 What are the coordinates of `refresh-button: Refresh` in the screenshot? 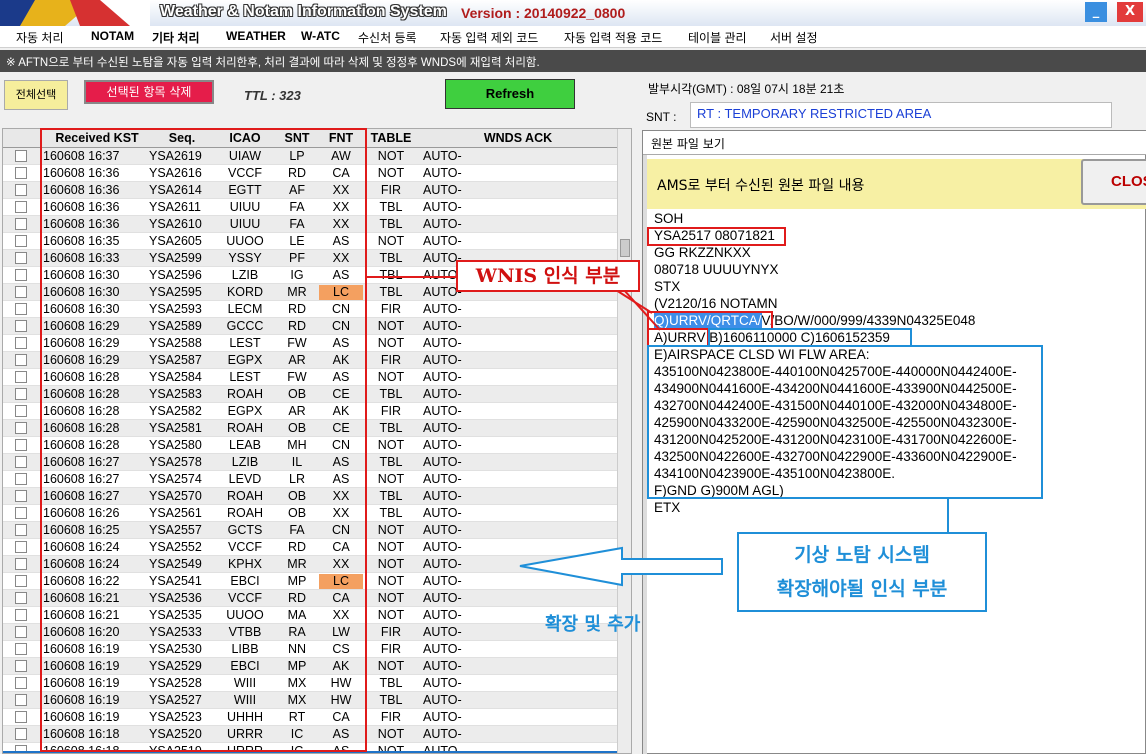 It's located at (510, 94).